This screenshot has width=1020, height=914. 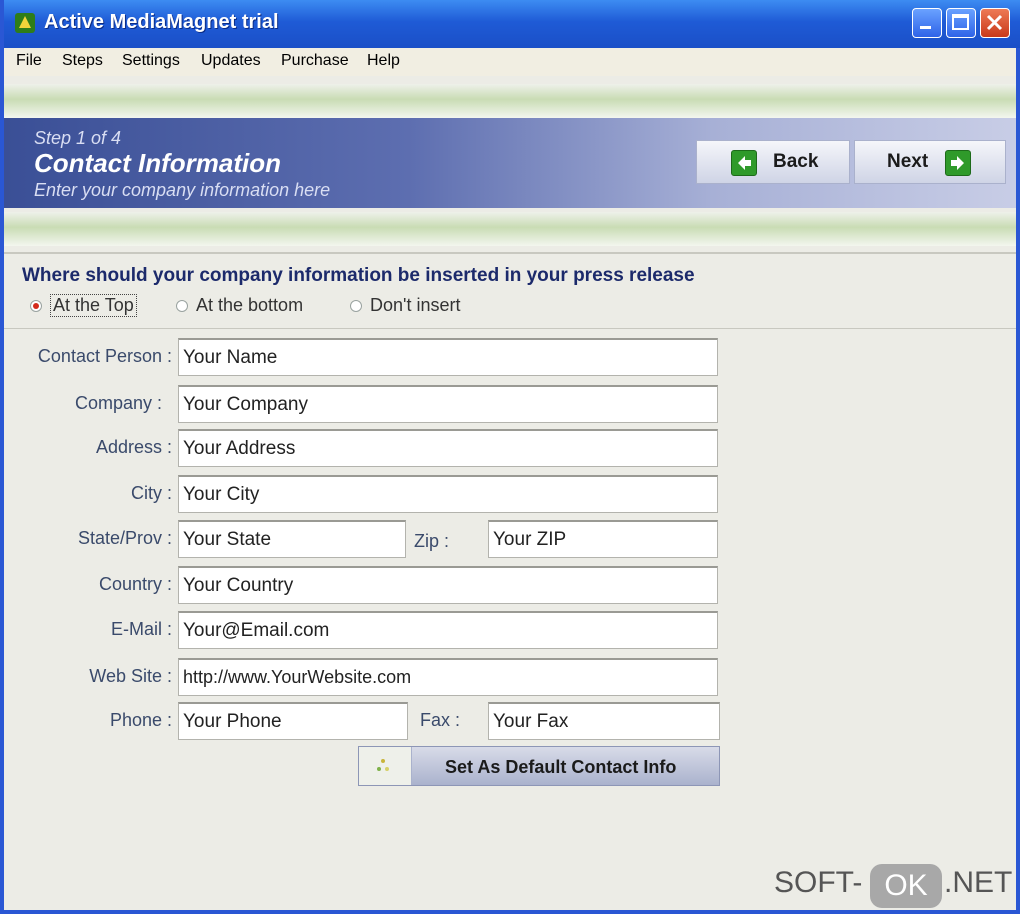 I want to click on city-input, so click(x=448, y=494).